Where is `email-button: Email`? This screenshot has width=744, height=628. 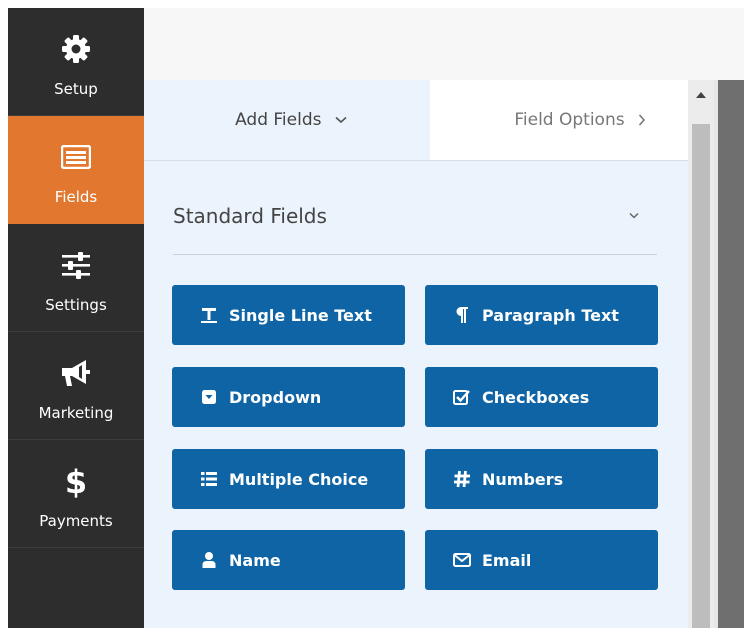 email-button: Email is located at coordinates (541, 560).